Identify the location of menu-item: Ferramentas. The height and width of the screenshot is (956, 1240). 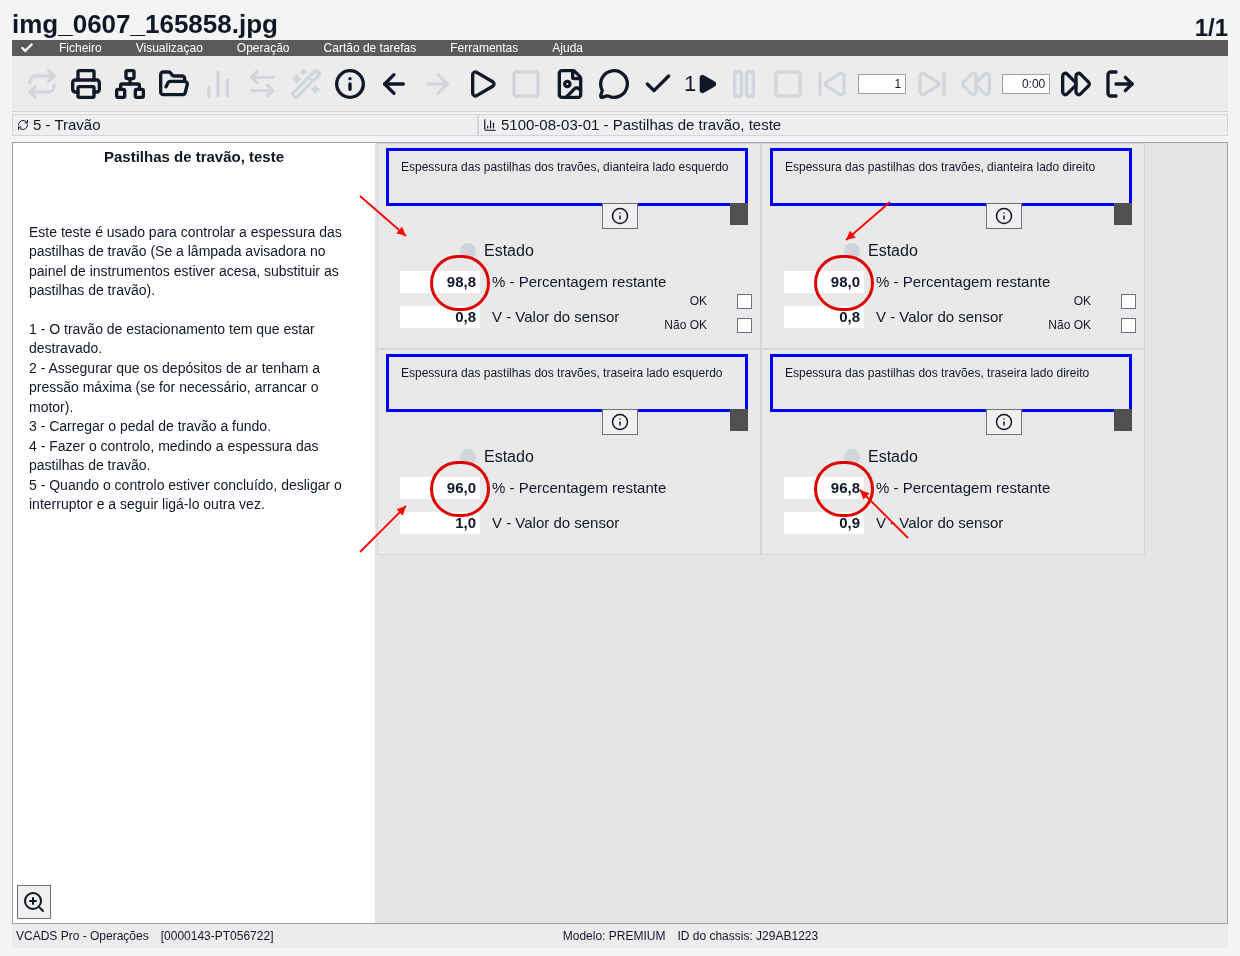
(484, 48).